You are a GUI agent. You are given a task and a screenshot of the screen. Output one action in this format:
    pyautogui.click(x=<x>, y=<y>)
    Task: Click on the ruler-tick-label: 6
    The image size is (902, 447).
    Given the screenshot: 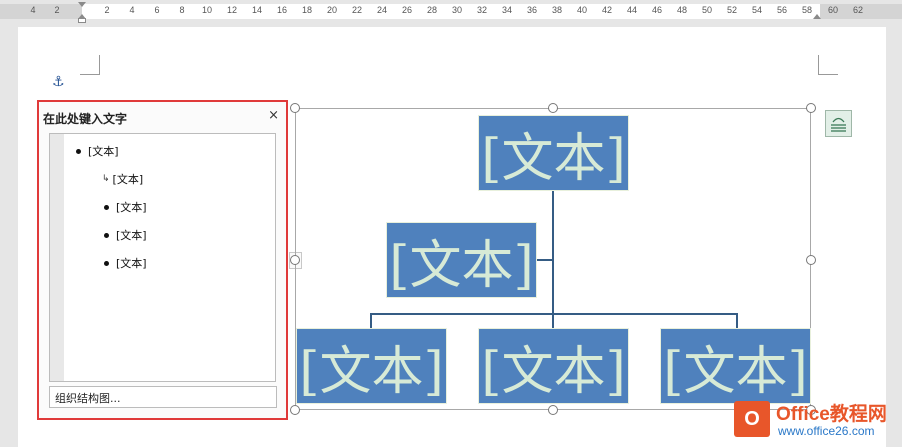 What is the action you would take?
    pyautogui.click(x=157, y=10)
    